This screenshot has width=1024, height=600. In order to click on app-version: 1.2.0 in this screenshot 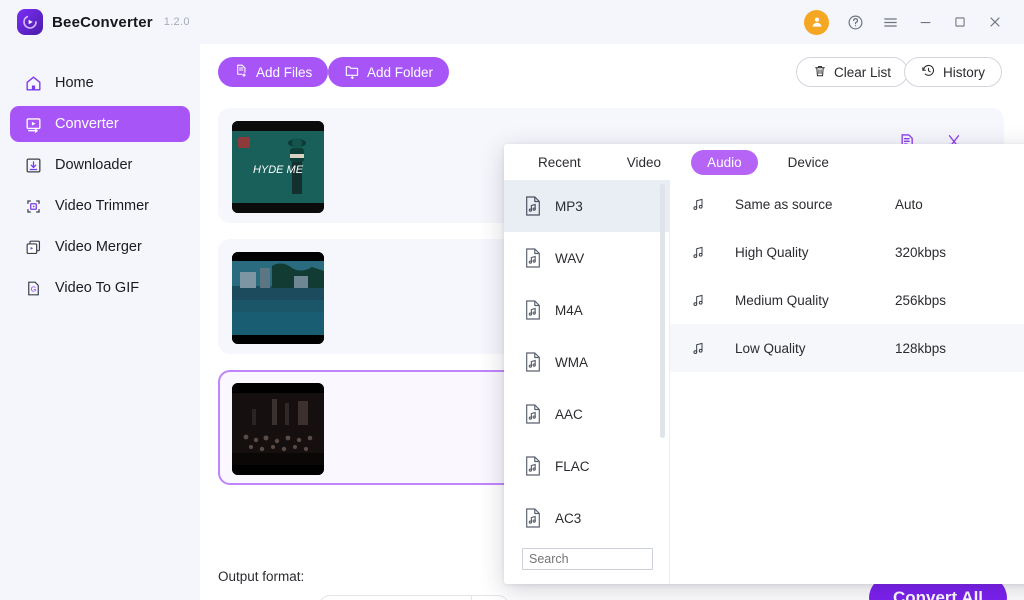, I will do `click(176, 22)`.